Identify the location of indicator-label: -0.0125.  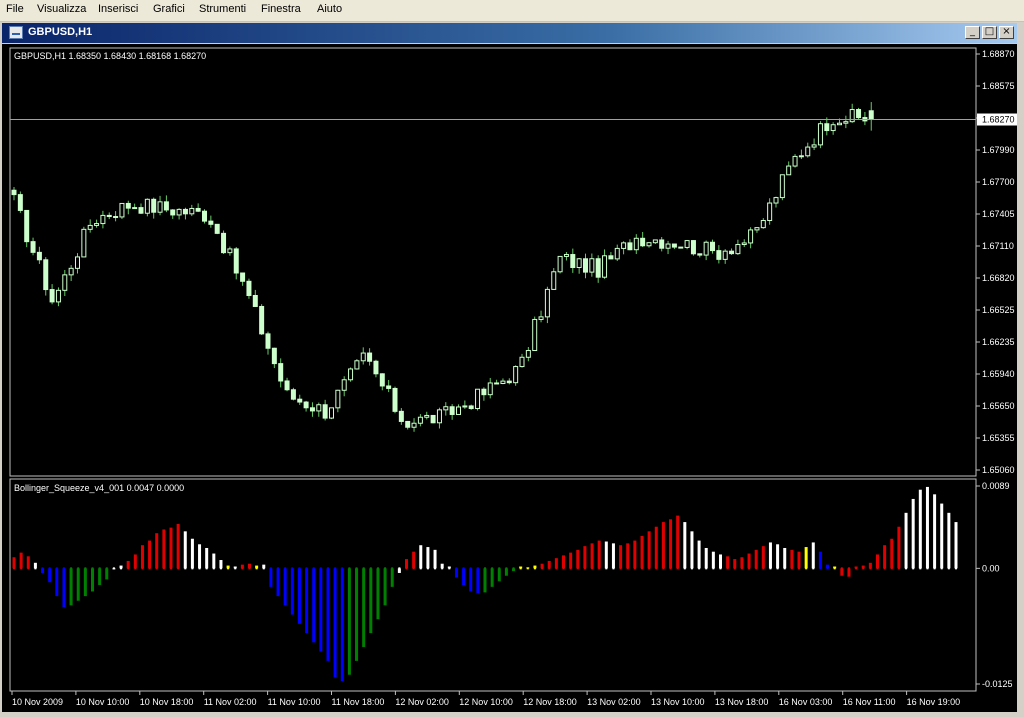
(997, 684).